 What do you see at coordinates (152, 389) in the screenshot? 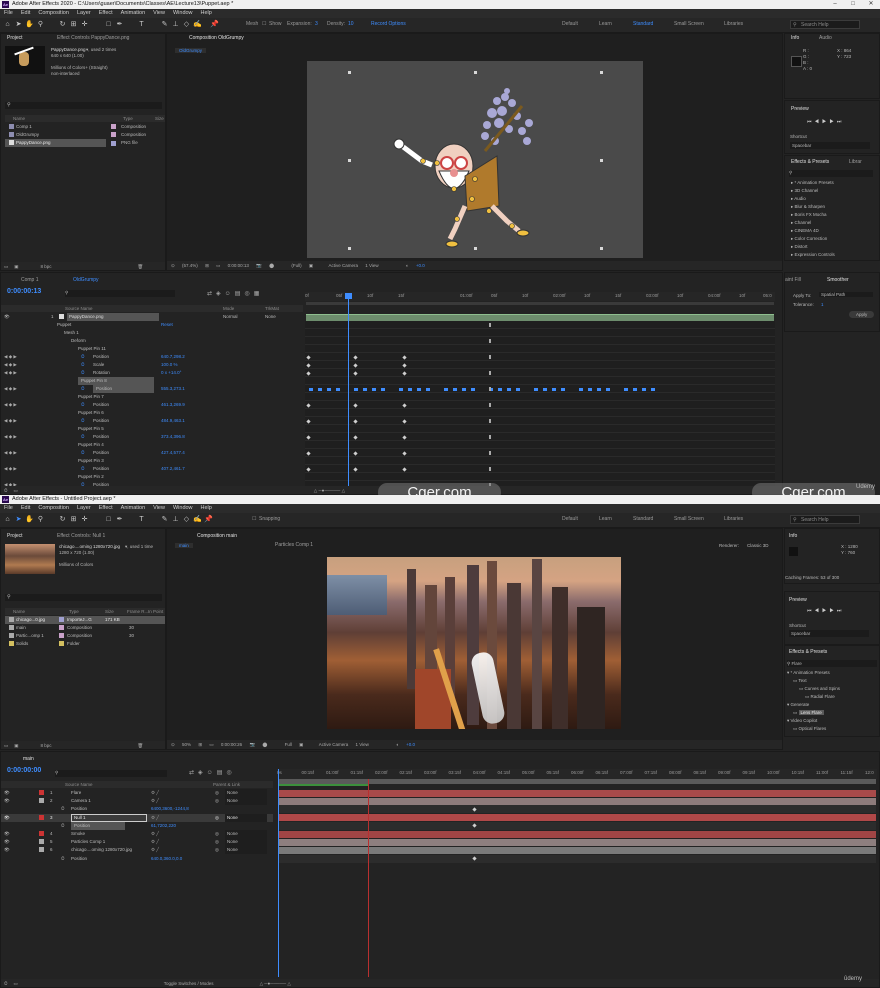
I see `property-row: ⏱ ◀ ◆ ▶ Position 555.3,273.1` at bounding box center [152, 389].